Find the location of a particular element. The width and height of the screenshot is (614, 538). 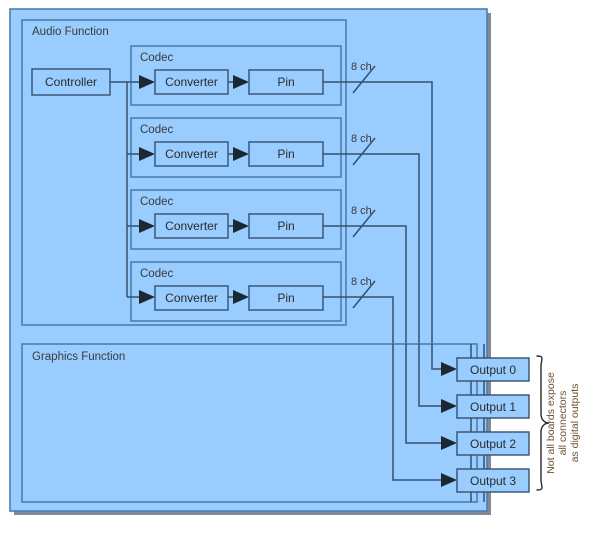

pin-label-3: Pin is located at coordinates (285, 226).